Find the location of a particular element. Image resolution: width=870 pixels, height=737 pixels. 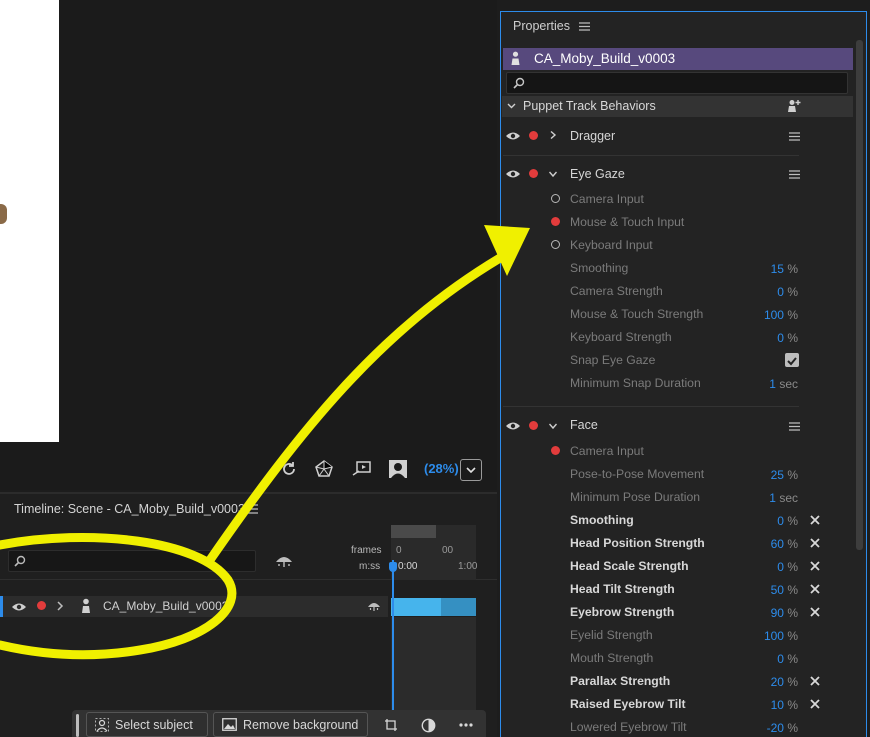

param-label: Camera Strength is located at coordinates (616, 291).